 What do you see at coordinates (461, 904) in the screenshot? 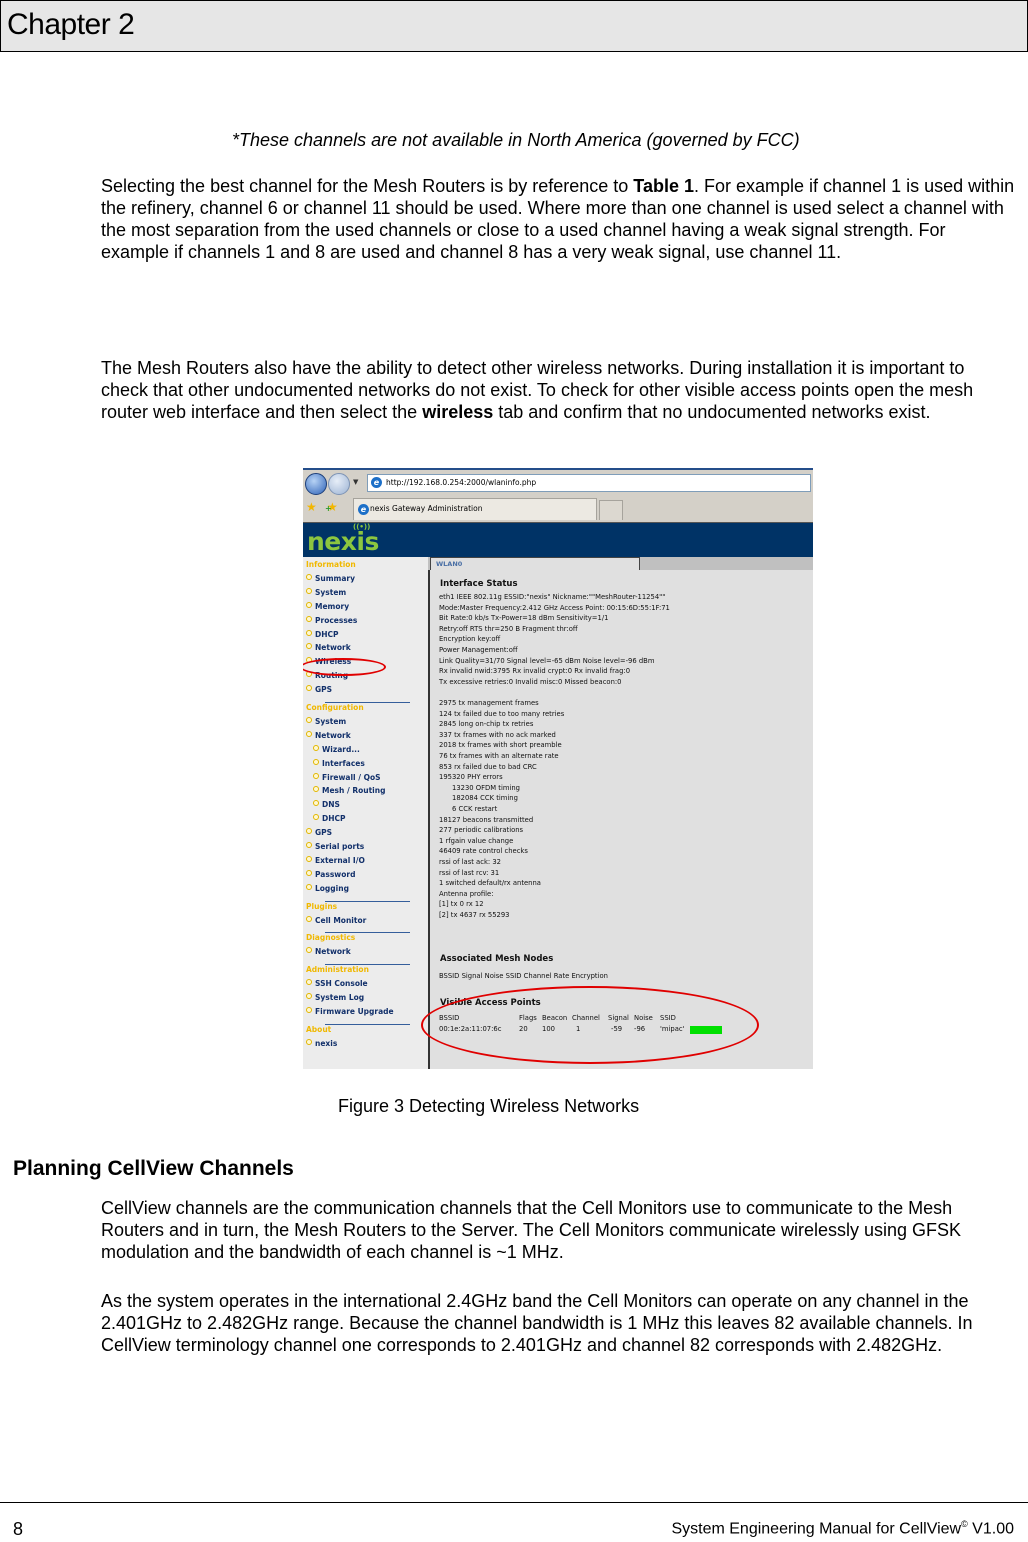
I see `stats2-line: [1] tx 0 rx 12` at bounding box center [461, 904].